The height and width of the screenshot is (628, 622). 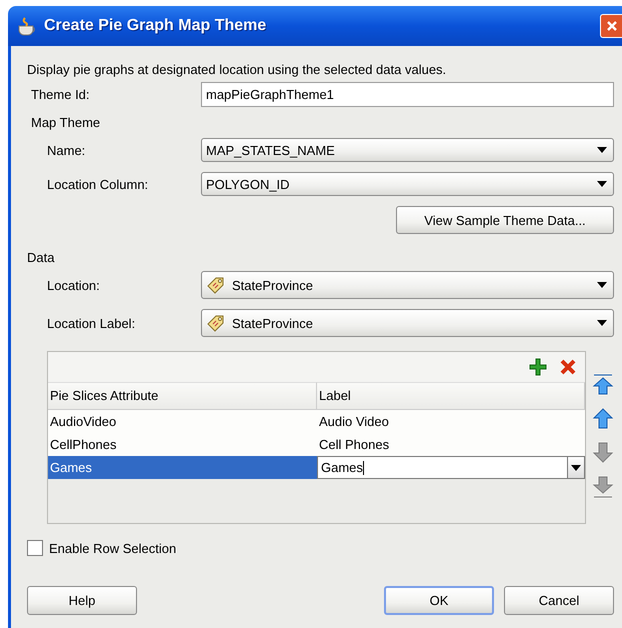 I want to click on theme-id-field: mapPieGraphTheme1, so click(x=407, y=94).